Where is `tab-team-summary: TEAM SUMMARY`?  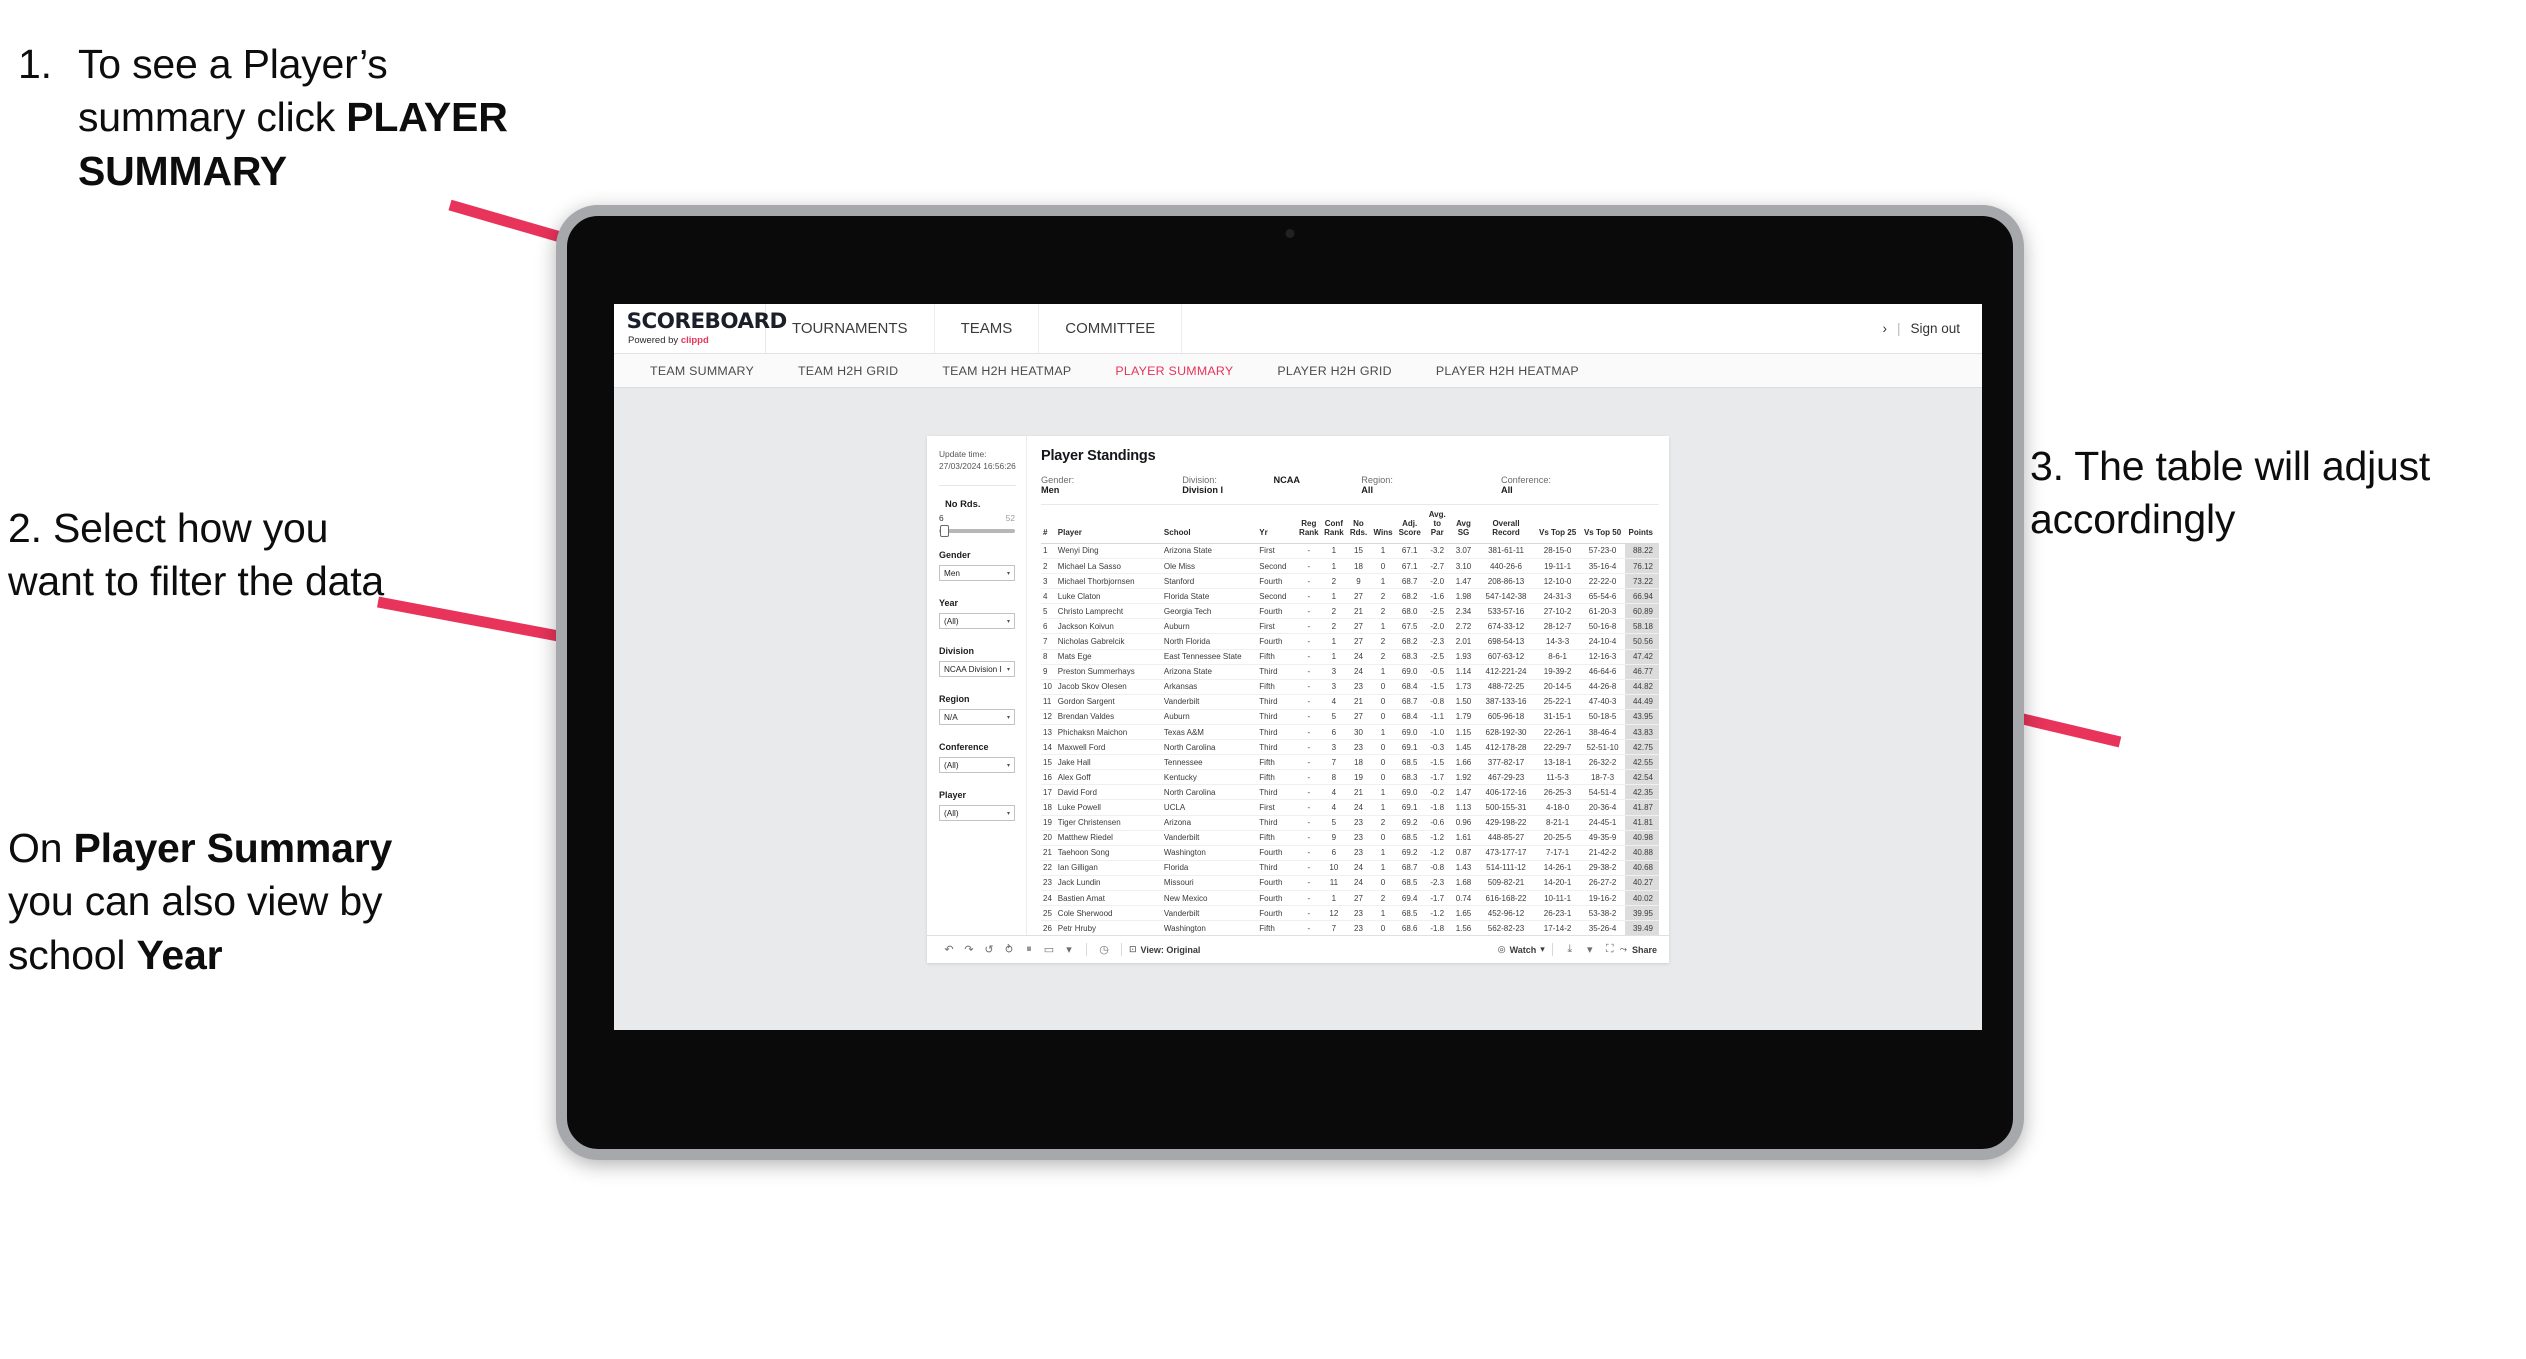 tab-team-summary: TEAM SUMMARY is located at coordinates (702, 371).